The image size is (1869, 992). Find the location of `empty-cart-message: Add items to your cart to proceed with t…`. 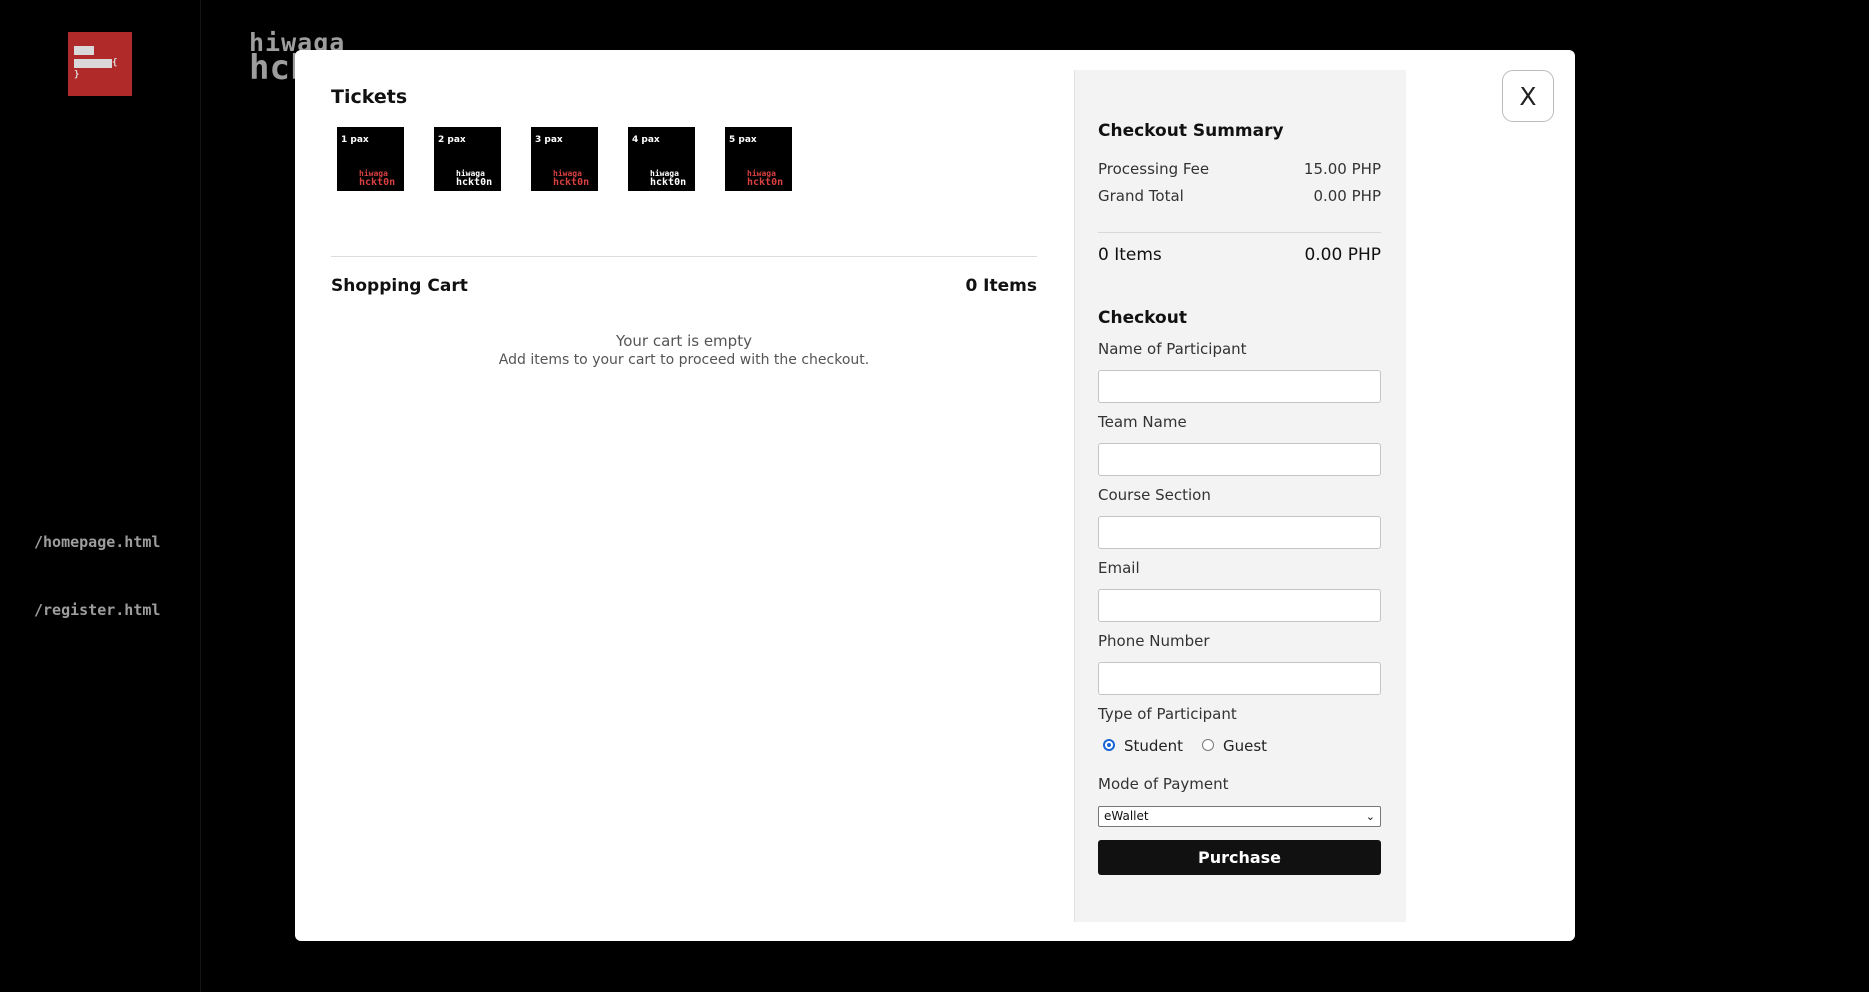

empty-cart-message: Add items to your cart to proceed with t… is located at coordinates (684, 360).